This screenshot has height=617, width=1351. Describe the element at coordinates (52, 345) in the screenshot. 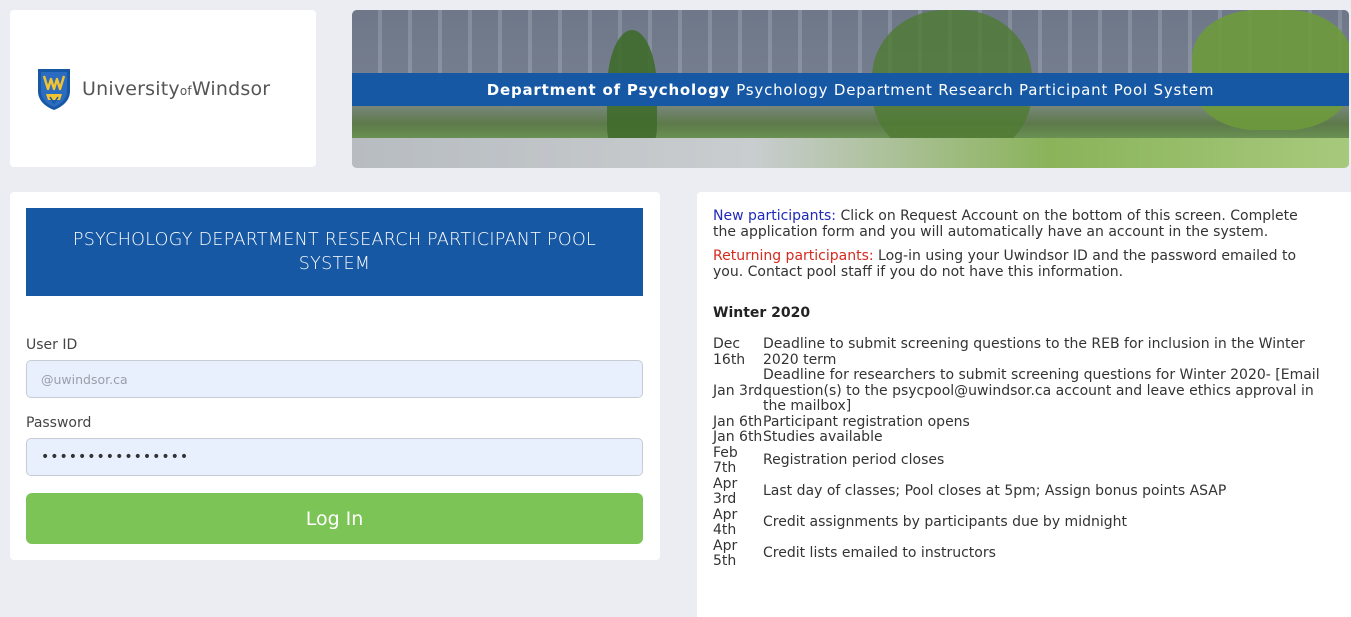

I see `user-id-label: User ID` at that location.